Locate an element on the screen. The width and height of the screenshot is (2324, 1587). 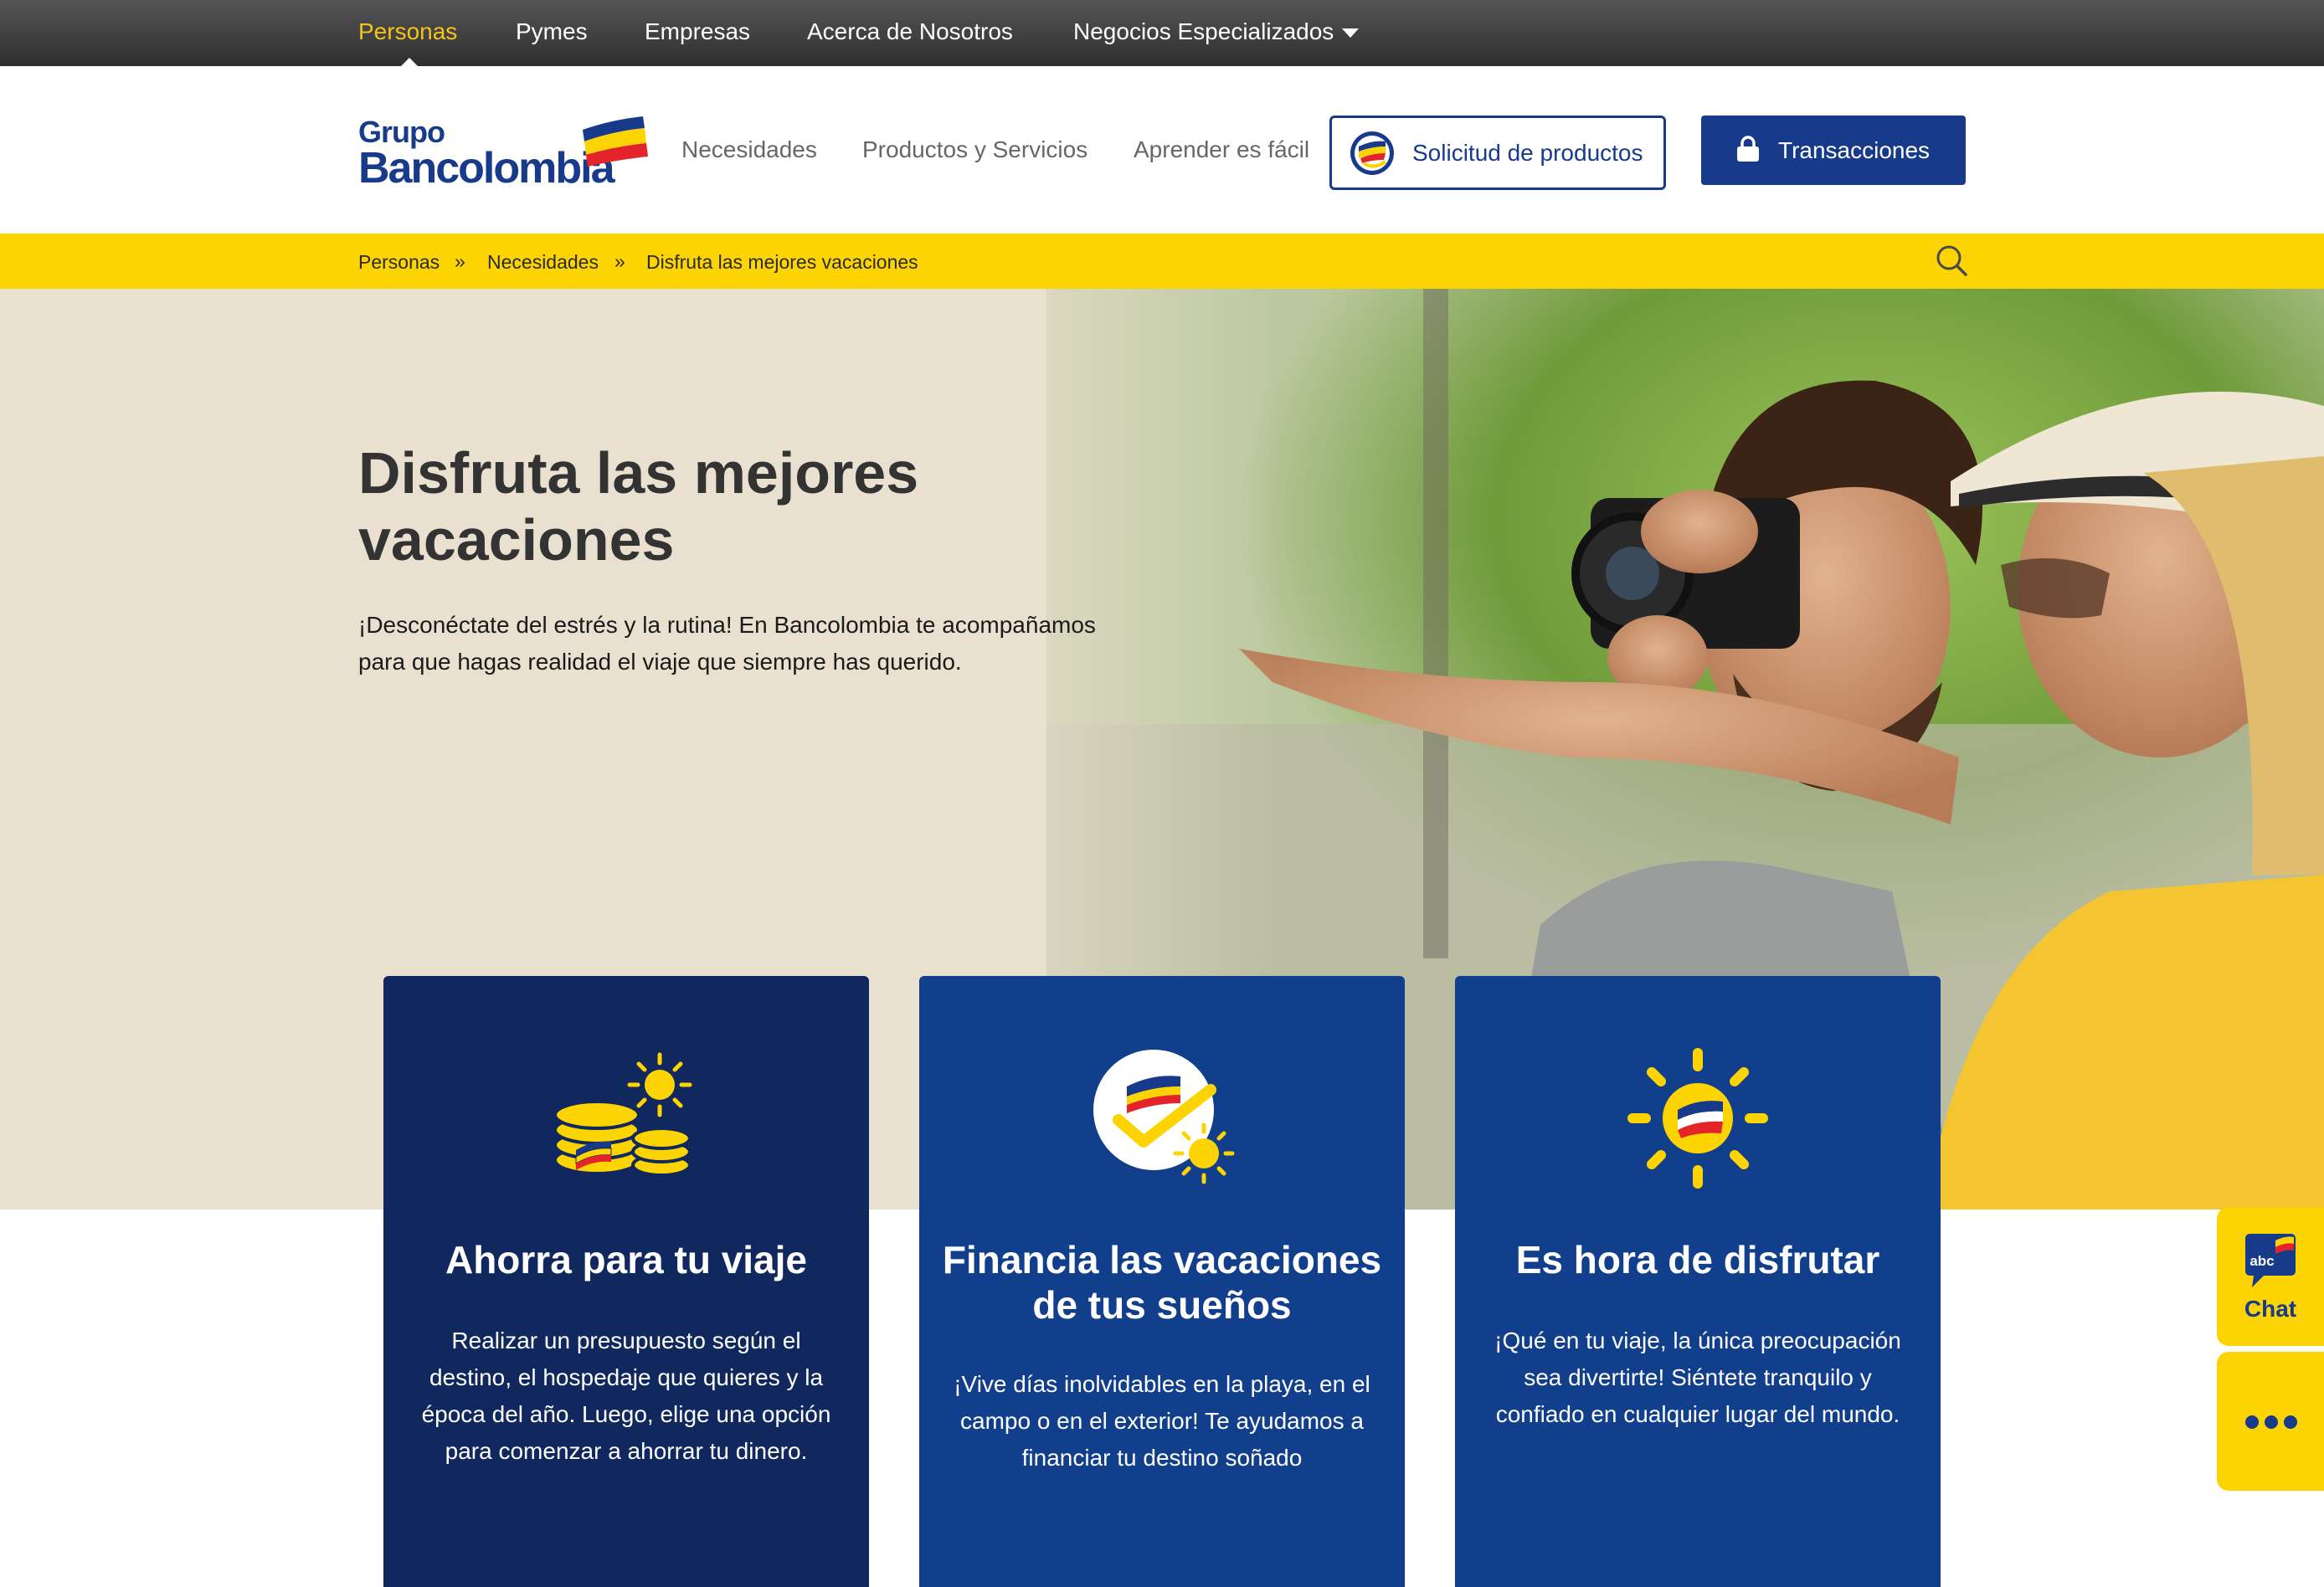
more-options-button is located at coordinates (2270, 1422).